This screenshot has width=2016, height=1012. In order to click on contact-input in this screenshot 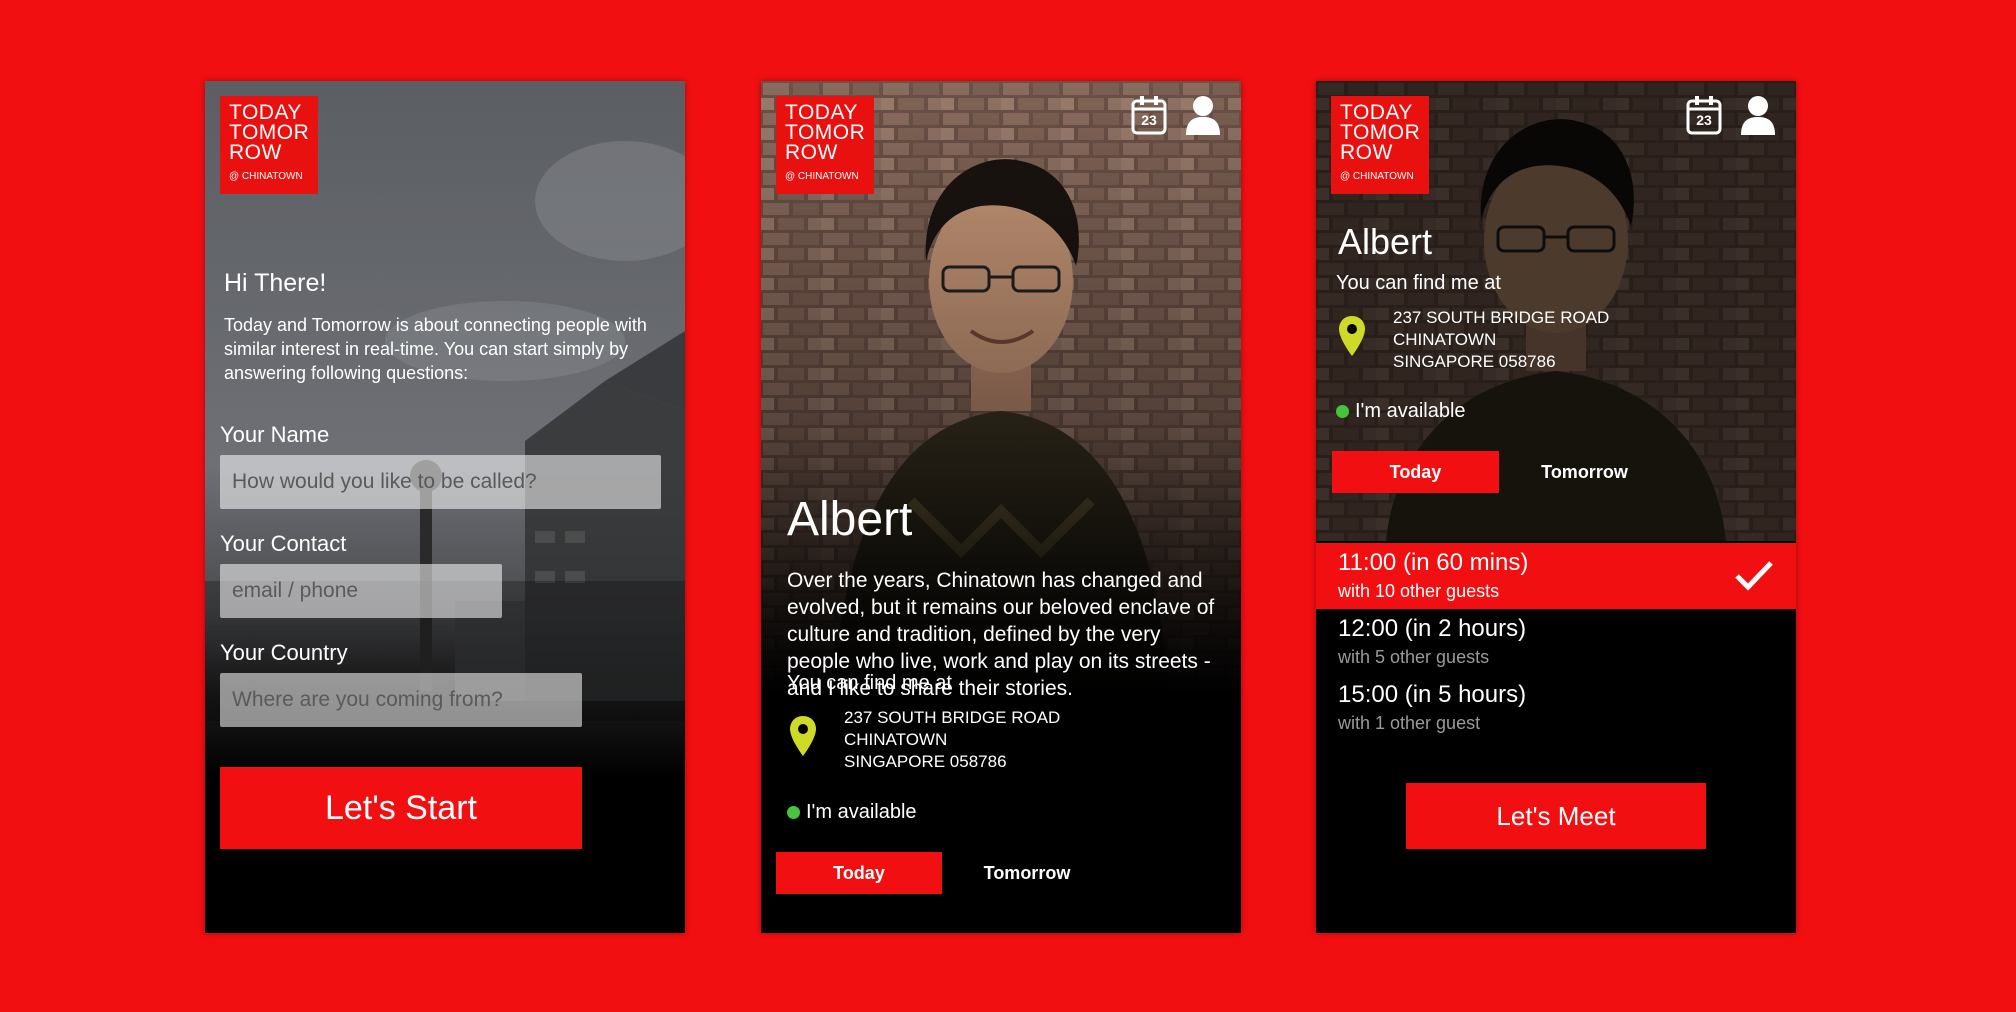, I will do `click(361, 591)`.